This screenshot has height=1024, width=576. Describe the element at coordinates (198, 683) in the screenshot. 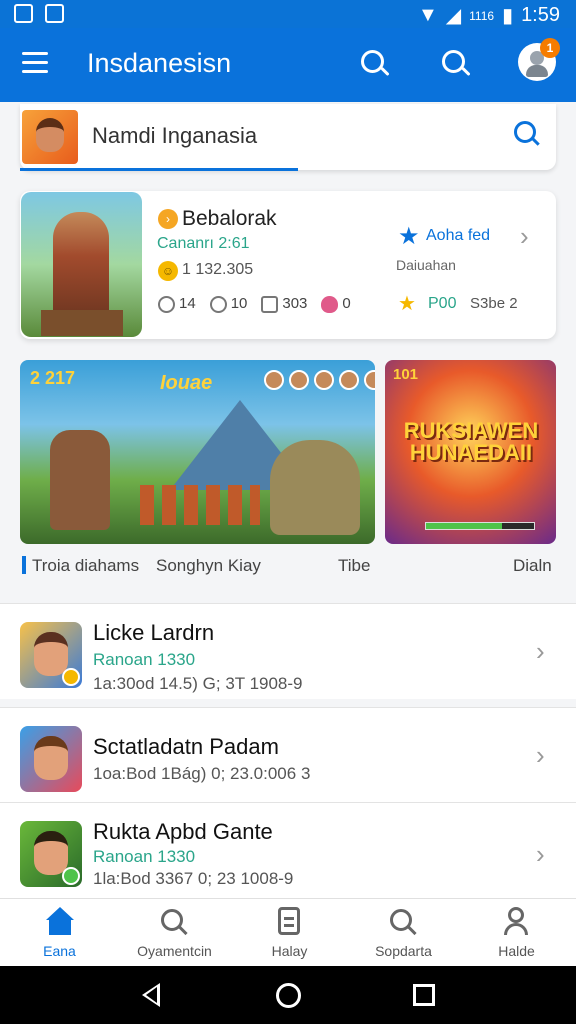

I see `list-item-meta: 1a:30od 14.5) G; 3T 1908-9` at that location.